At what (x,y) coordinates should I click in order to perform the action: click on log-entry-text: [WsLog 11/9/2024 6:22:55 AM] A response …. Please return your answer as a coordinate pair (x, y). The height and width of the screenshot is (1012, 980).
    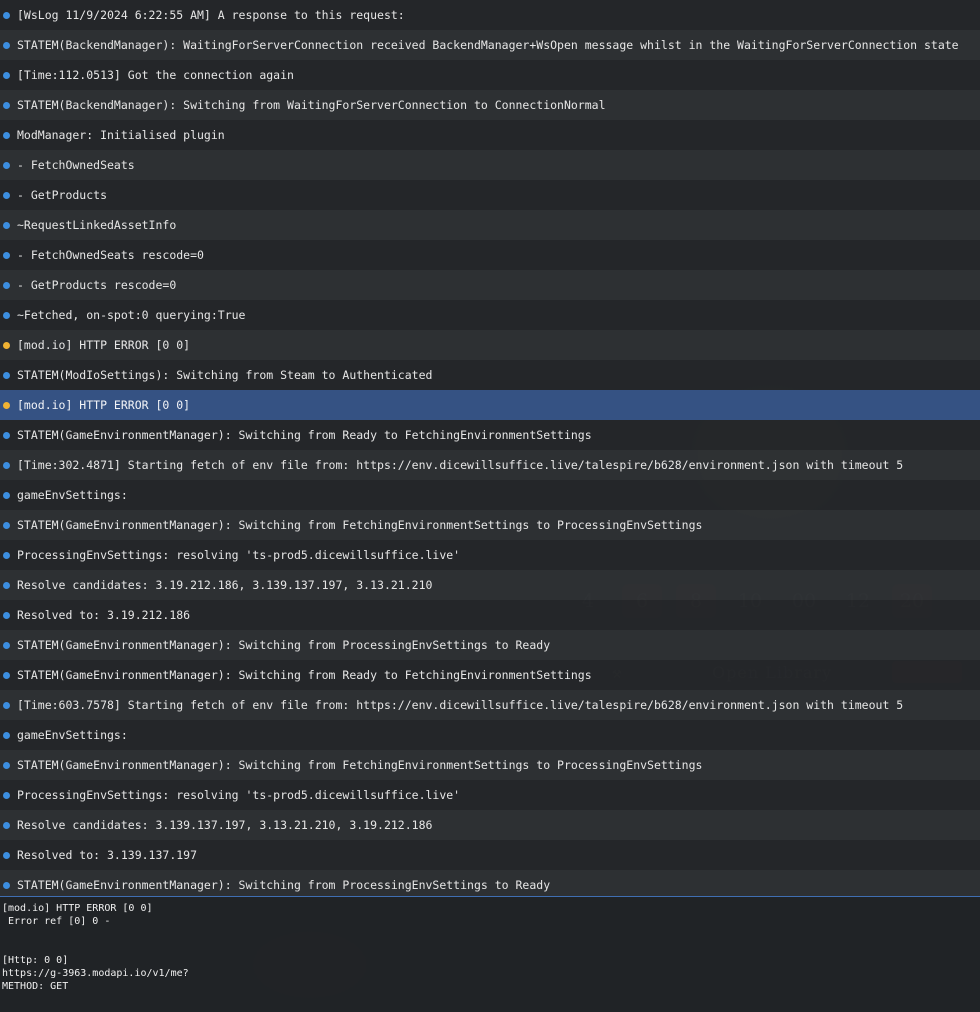
    Looking at the image, I should click on (211, 15).